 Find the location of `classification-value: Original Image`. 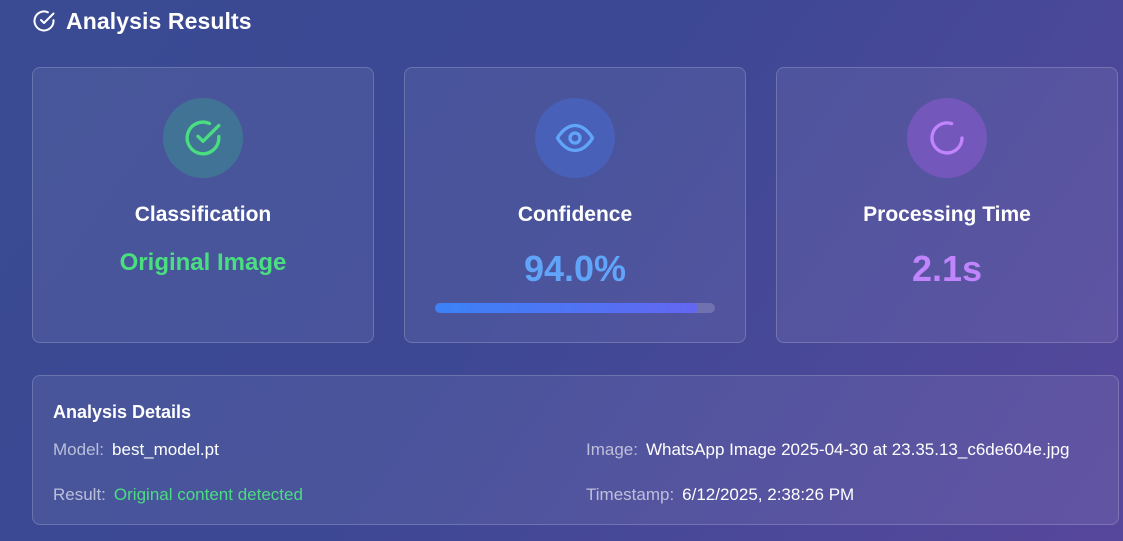

classification-value: Original Image is located at coordinates (203, 262).